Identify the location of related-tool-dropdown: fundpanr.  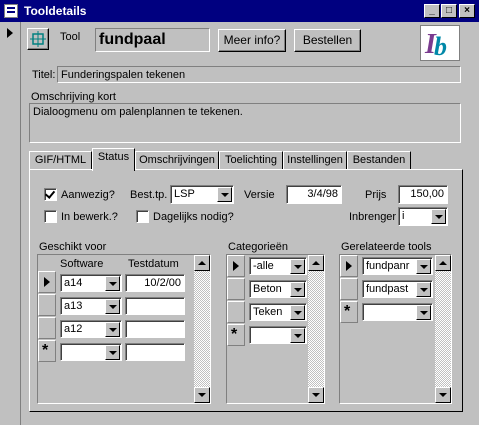
(397, 266).